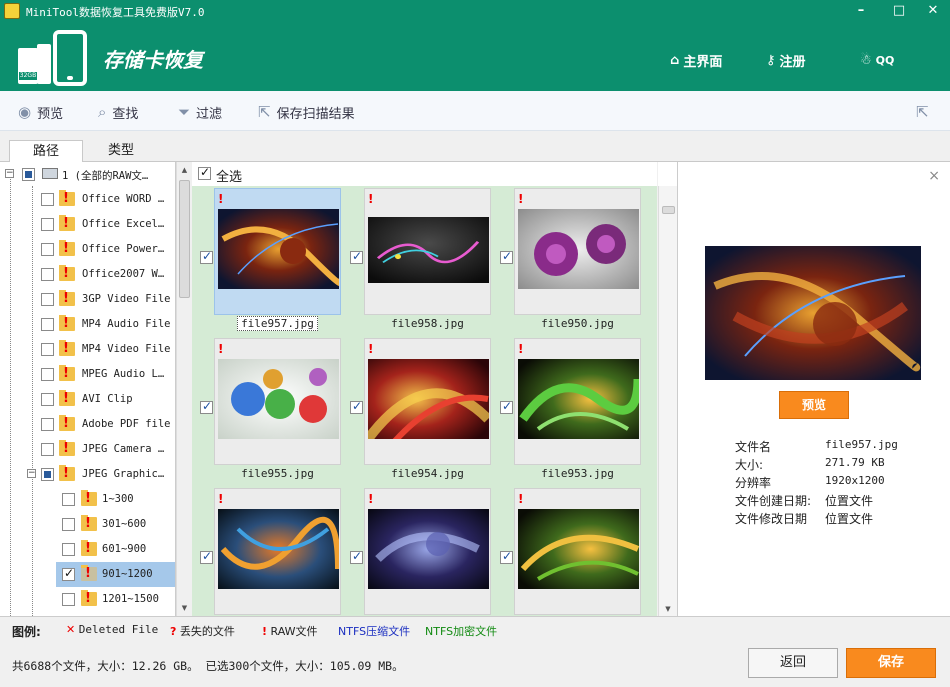  I want to click on tree-item: ! AVI Clip, so click(87, 399).